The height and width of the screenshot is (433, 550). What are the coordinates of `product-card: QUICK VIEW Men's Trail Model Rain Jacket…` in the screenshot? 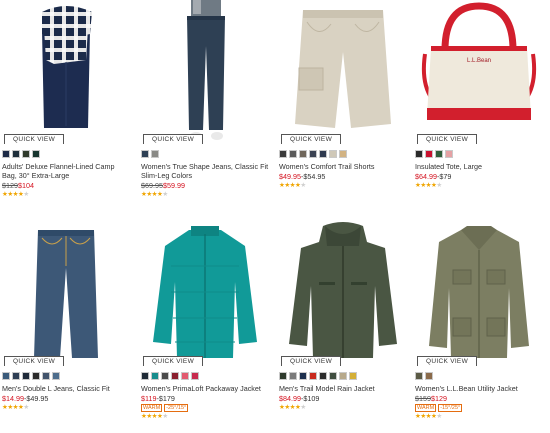 It's located at (343, 317).